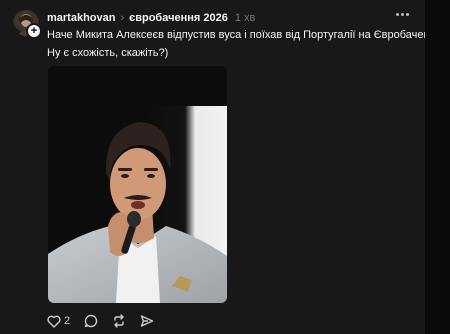 This screenshot has height=334, width=450. What do you see at coordinates (34, 31) in the screenshot?
I see `follow-plus-icon: +` at bounding box center [34, 31].